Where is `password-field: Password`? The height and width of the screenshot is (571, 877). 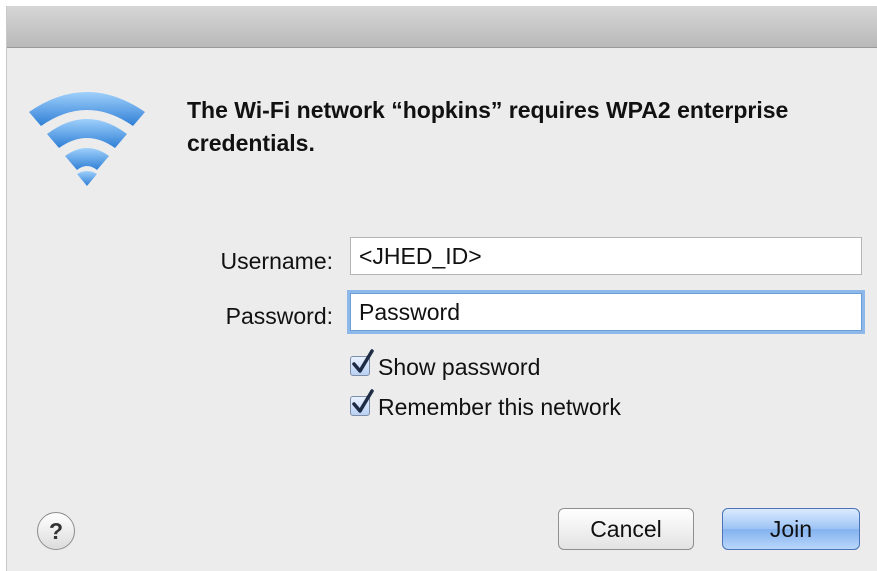
password-field: Password is located at coordinates (606, 312).